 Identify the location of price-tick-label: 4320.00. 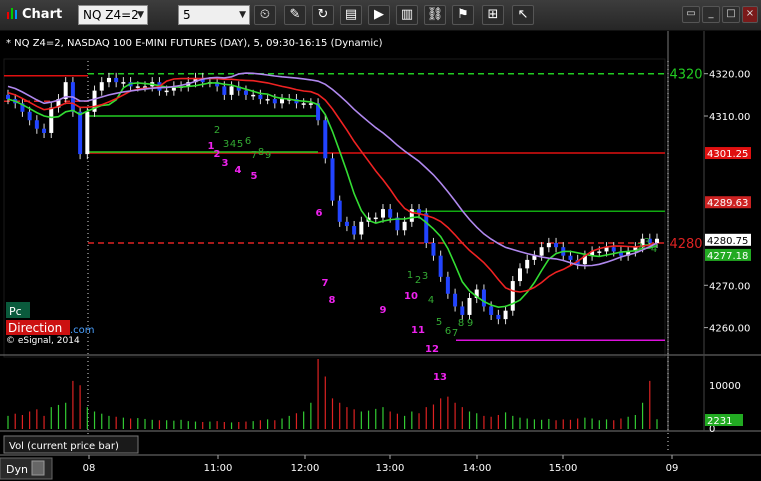
(729, 75).